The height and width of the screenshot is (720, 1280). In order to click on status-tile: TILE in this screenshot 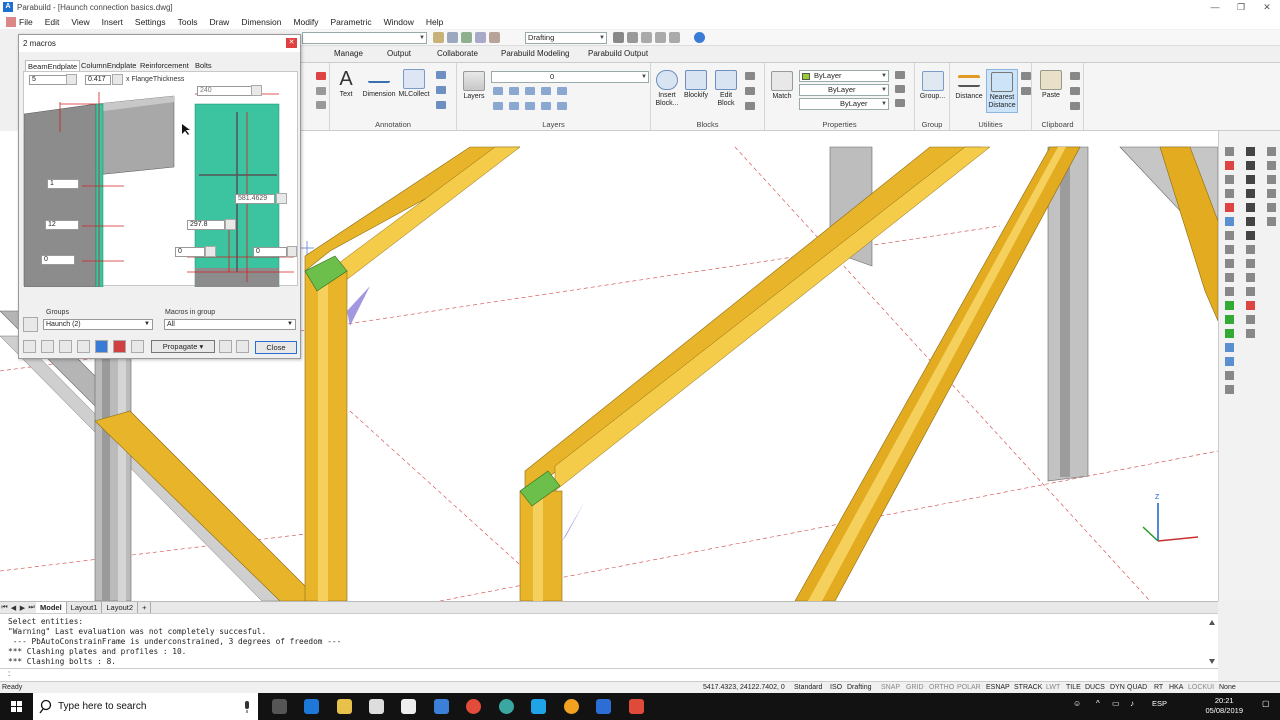, I will do `click(1073, 687)`.